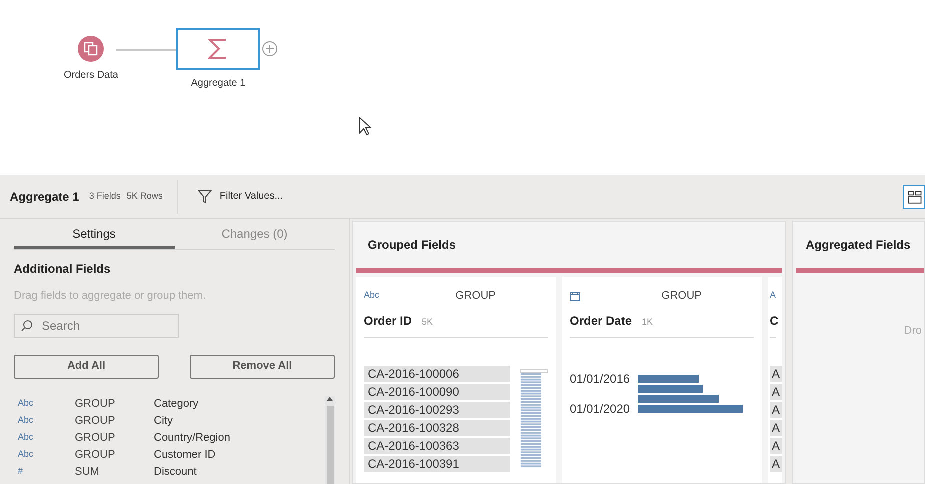 The width and height of the screenshot is (925, 484). What do you see at coordinates (176, 404) in the screenshot?
I see `field-name: Category` at bounding box center [176, 404].